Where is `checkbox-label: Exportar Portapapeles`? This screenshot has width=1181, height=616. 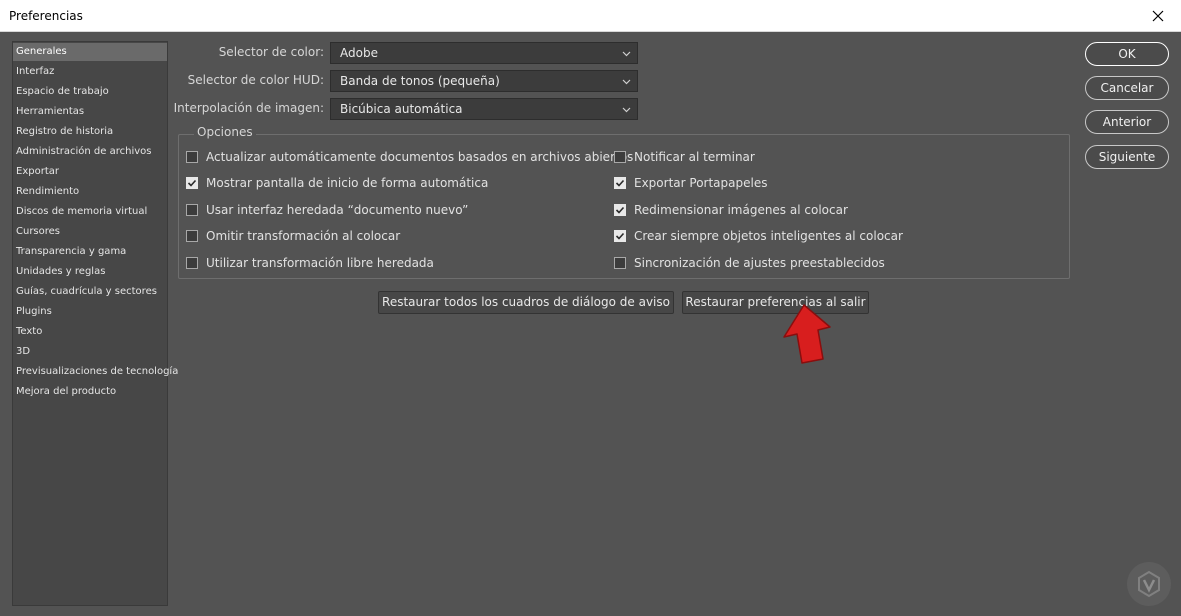
checkbox-label: Exportar Portapapeles is located at coordinates (701, 183).